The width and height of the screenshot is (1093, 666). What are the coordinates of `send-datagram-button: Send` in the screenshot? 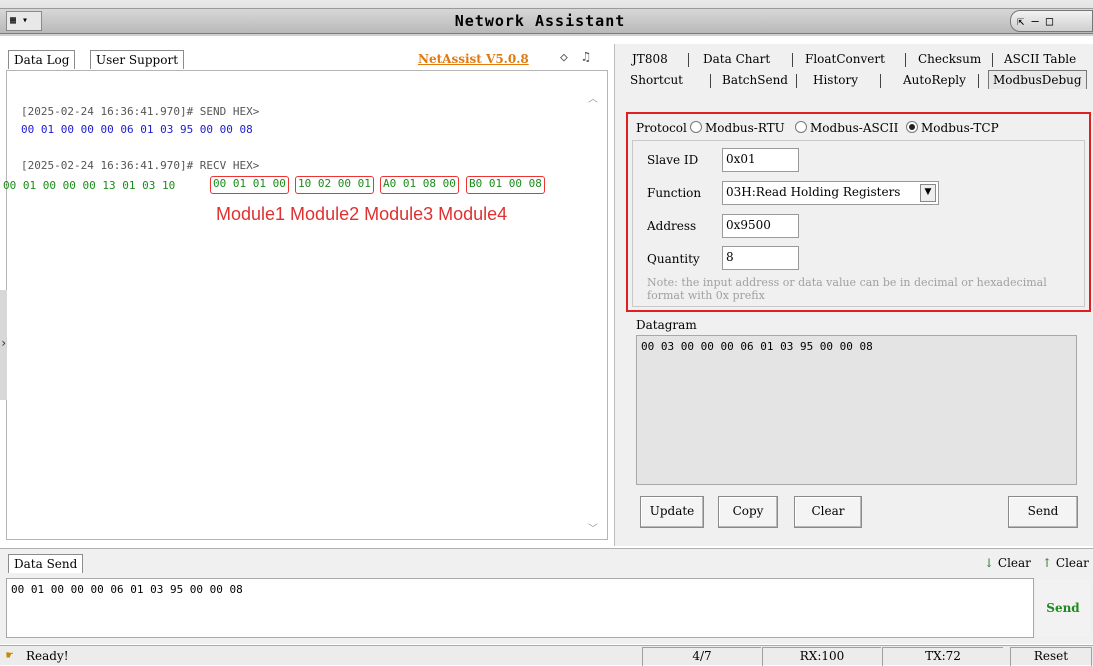 It's located at (1043, 512).